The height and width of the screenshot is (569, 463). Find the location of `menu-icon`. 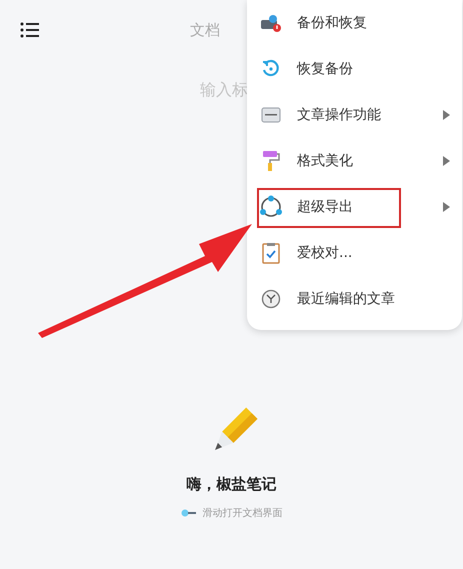

menu-icon is located at coordinates (30, 30).